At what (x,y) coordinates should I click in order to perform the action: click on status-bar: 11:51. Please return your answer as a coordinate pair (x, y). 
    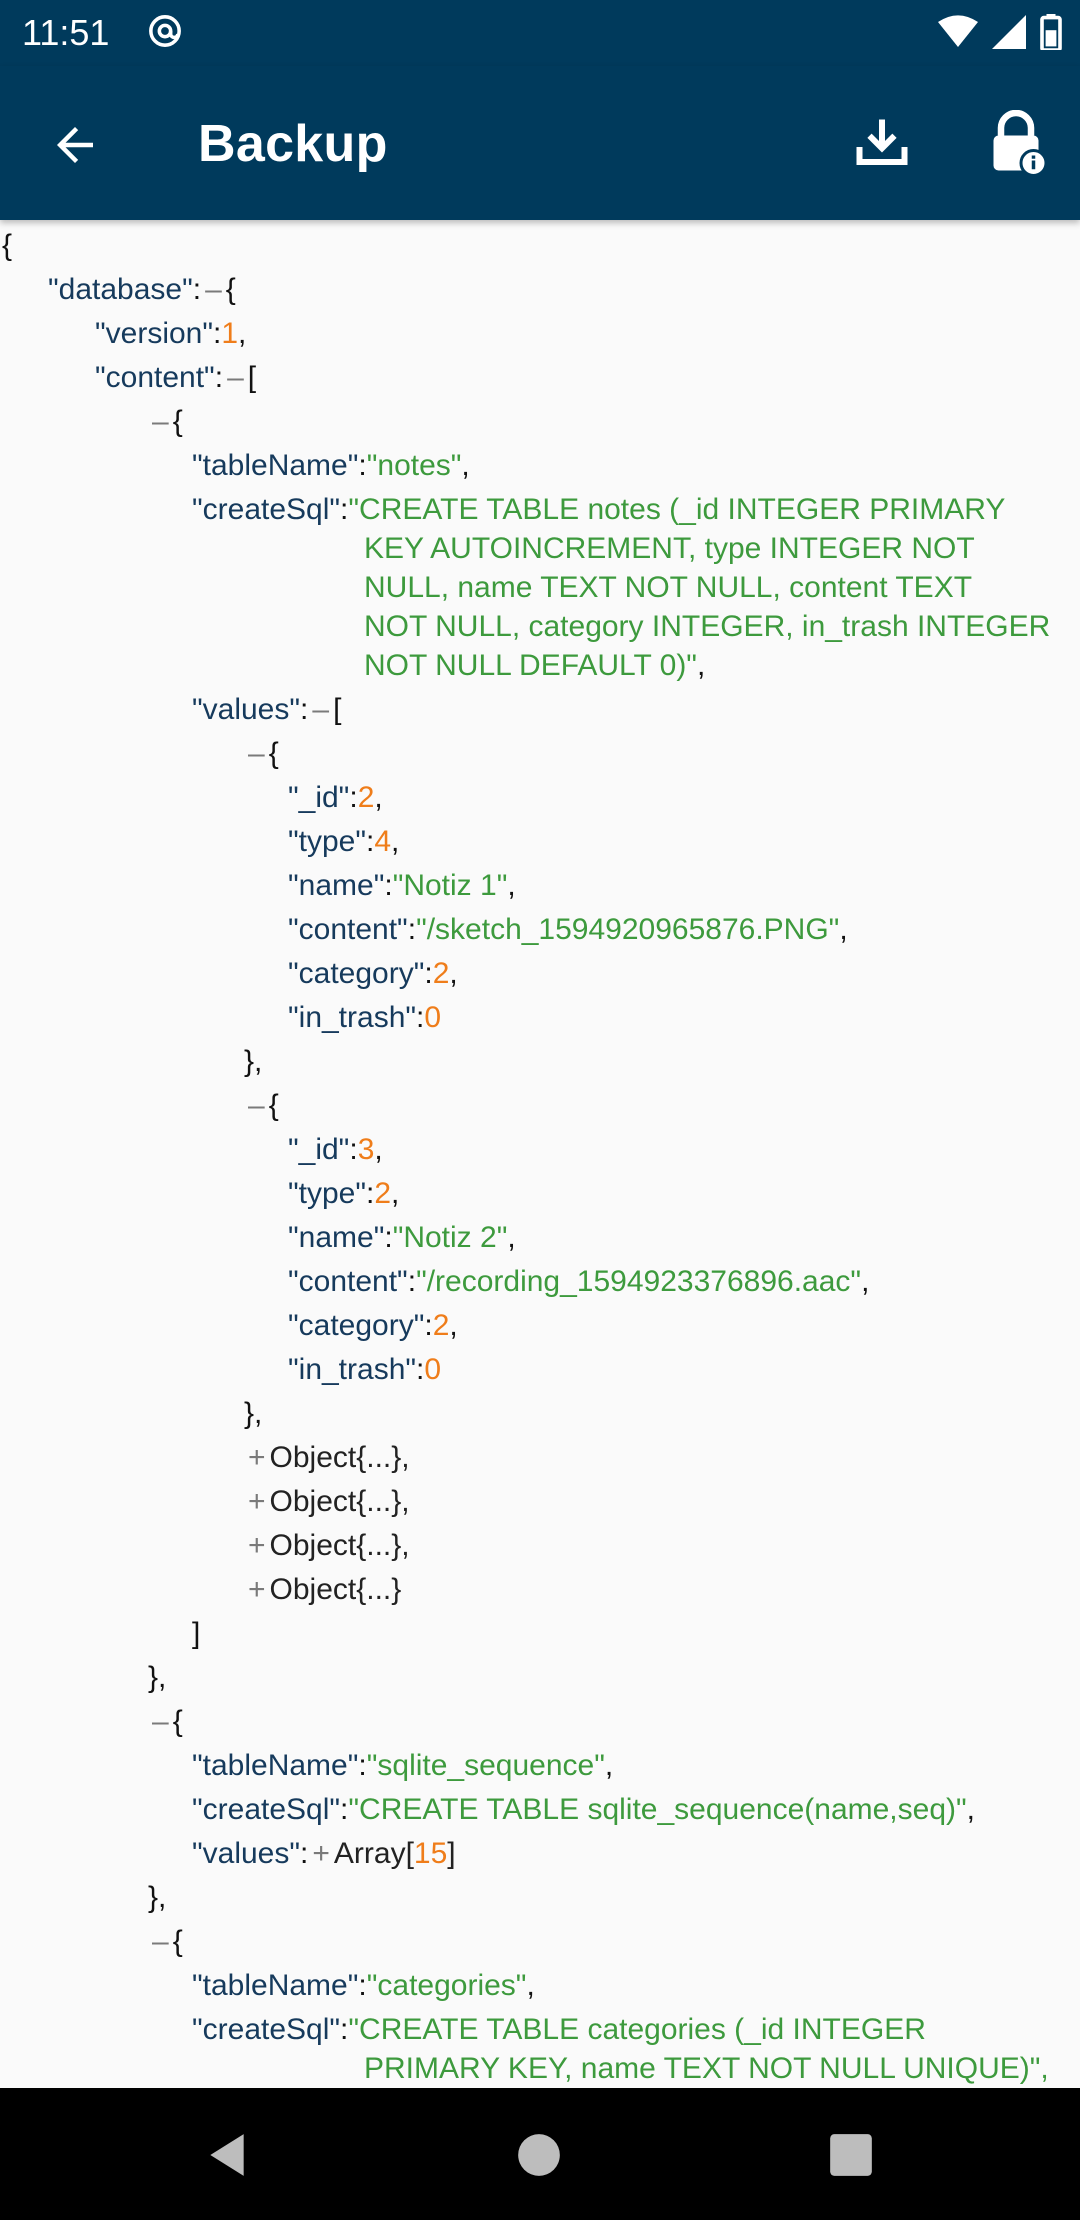
    Looking at the image, I should click on (540, 33).